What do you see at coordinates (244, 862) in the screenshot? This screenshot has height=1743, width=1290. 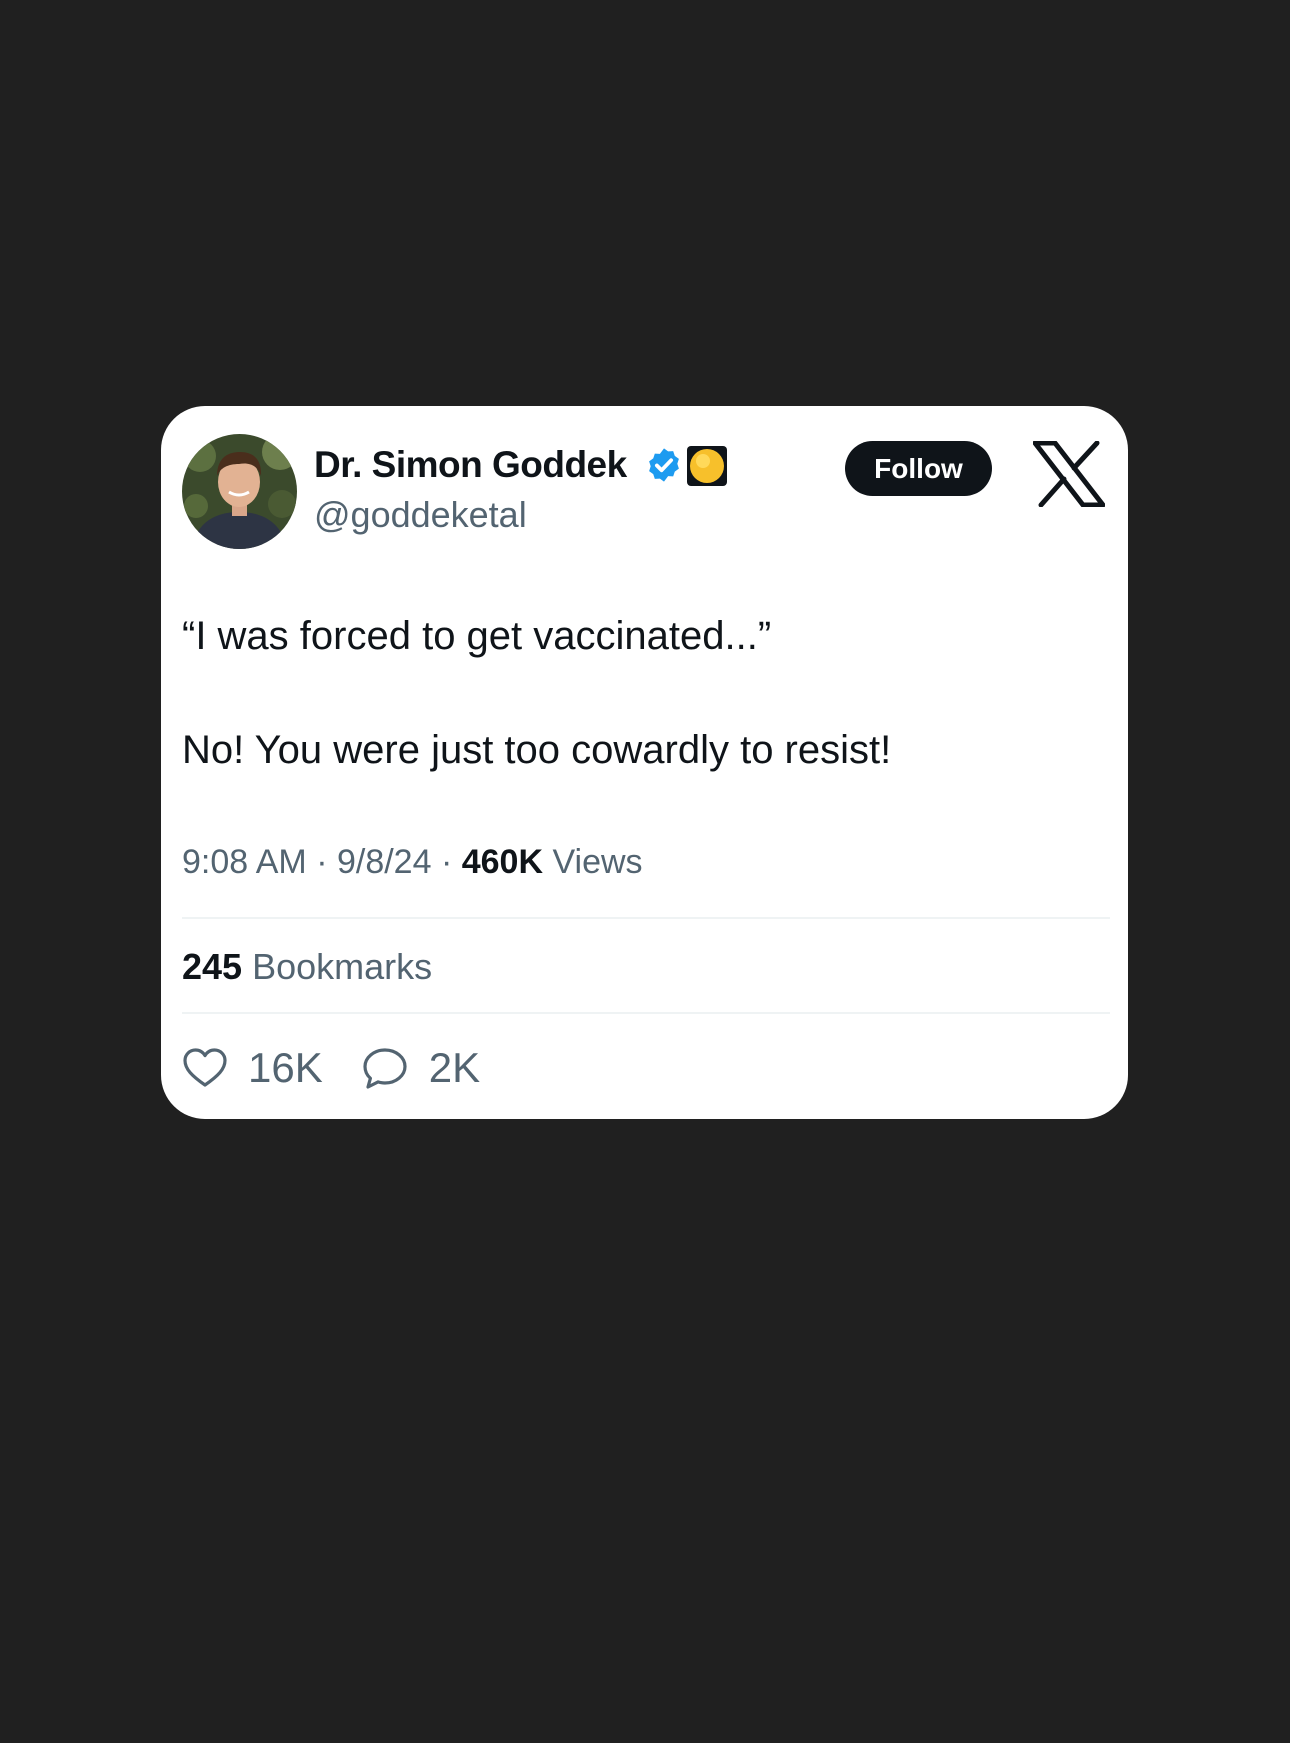 I see `tweet-time: 9:08 AM` at bounding box center [244, 862].